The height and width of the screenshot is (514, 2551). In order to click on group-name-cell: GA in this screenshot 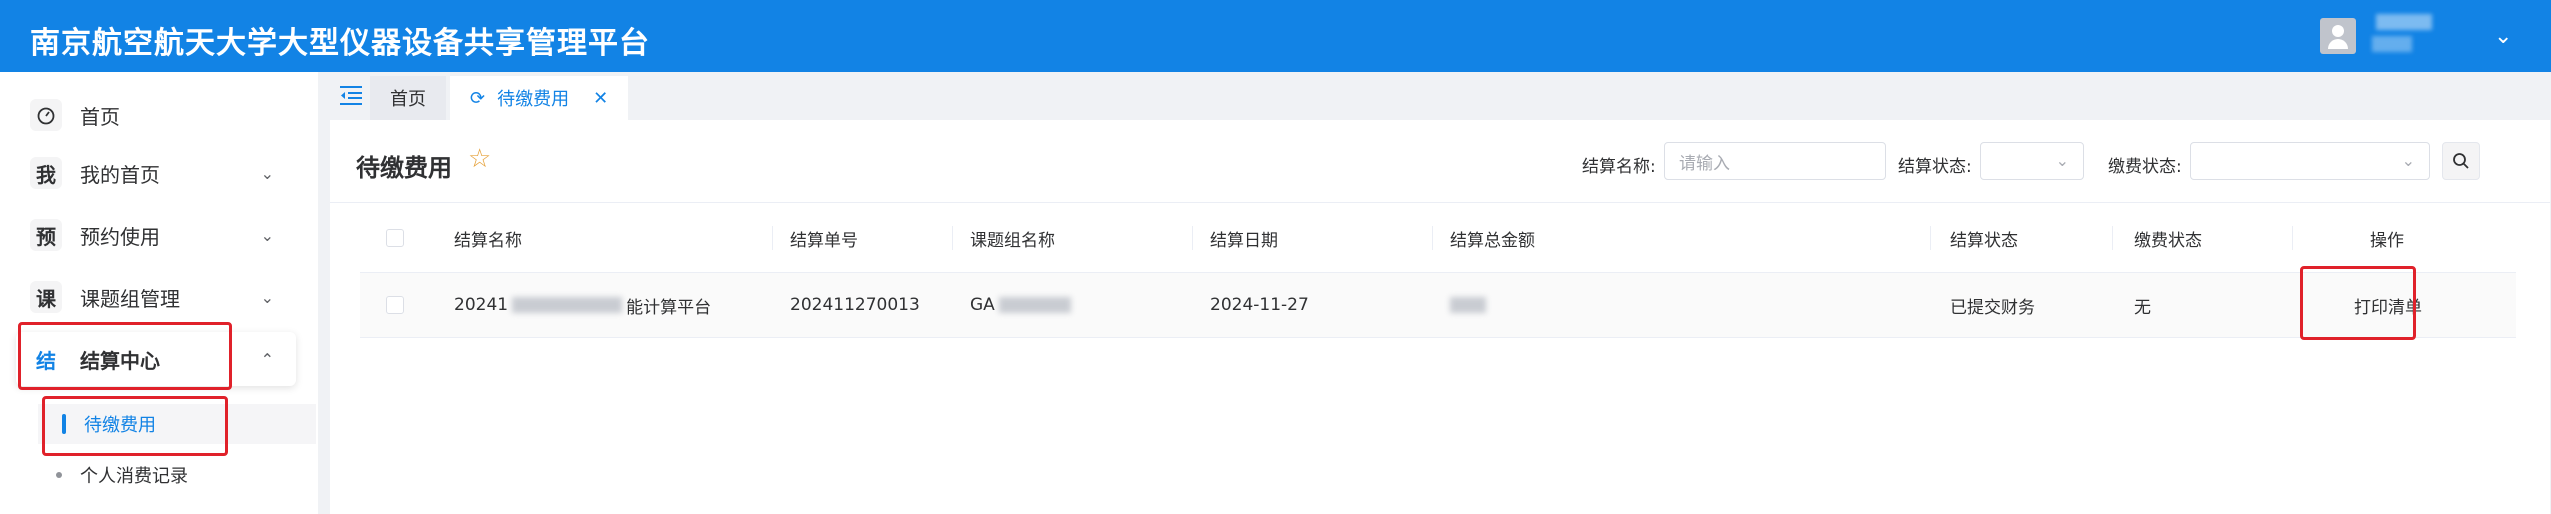, I will do `click(1020, 305)`.